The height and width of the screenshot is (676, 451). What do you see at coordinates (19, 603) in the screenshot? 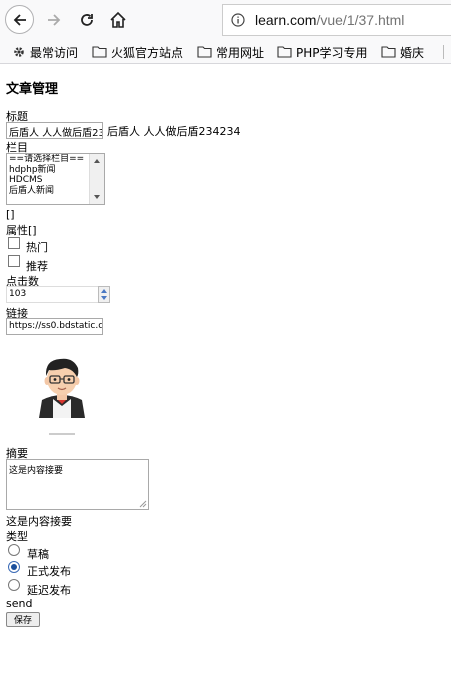
I see `type-echo: send` at bounding box center [19, 603].